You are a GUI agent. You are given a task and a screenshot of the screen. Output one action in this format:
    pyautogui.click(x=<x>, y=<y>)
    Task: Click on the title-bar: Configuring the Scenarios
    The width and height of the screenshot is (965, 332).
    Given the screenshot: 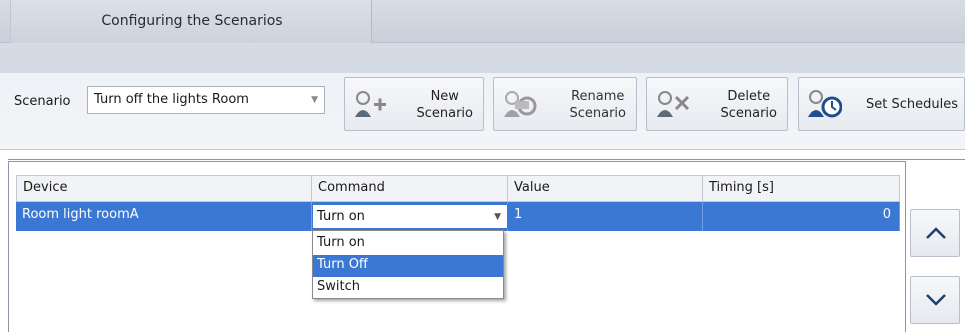 What is the action you would take?
    pyautogui.click(x=482, y=21)
    